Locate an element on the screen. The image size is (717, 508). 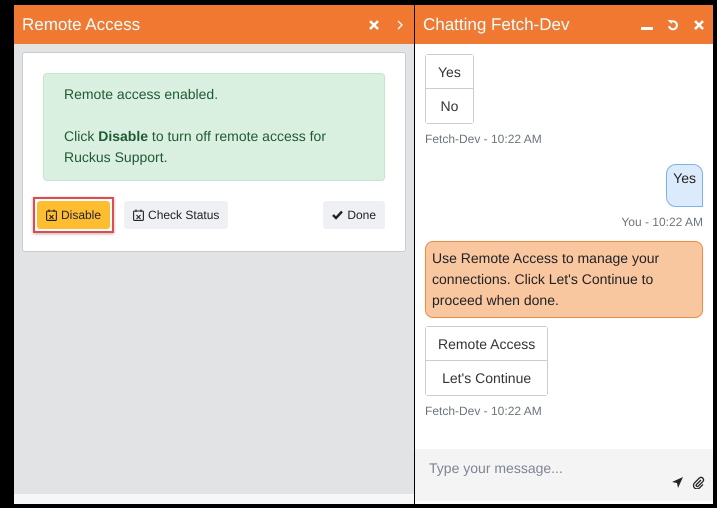
alert-text: Click Disable to turn off remote access for Ruckus Support. is located at coordinates (195, 147).